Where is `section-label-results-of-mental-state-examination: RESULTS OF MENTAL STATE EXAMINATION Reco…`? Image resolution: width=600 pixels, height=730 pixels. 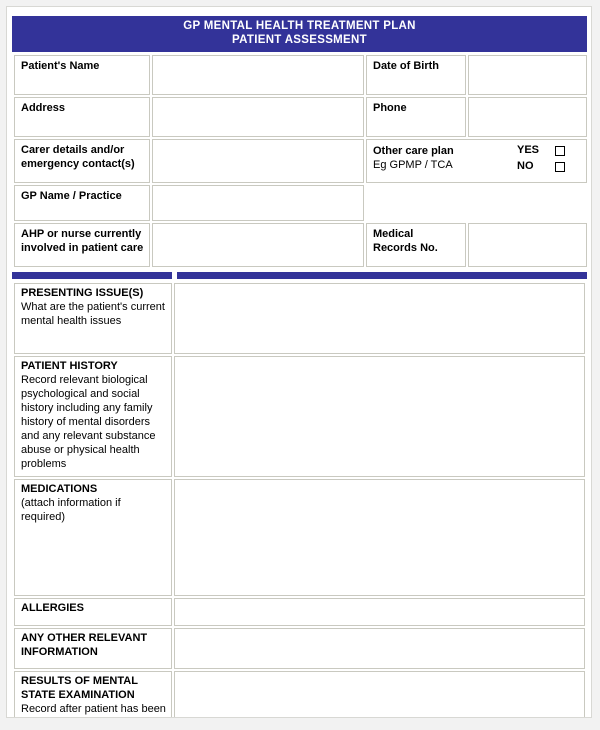 section-label-results-of-mental-state-examination: RESULTS OF MENTAL STATE EXAMINATION Reco… is located at coordinates (93, 693).